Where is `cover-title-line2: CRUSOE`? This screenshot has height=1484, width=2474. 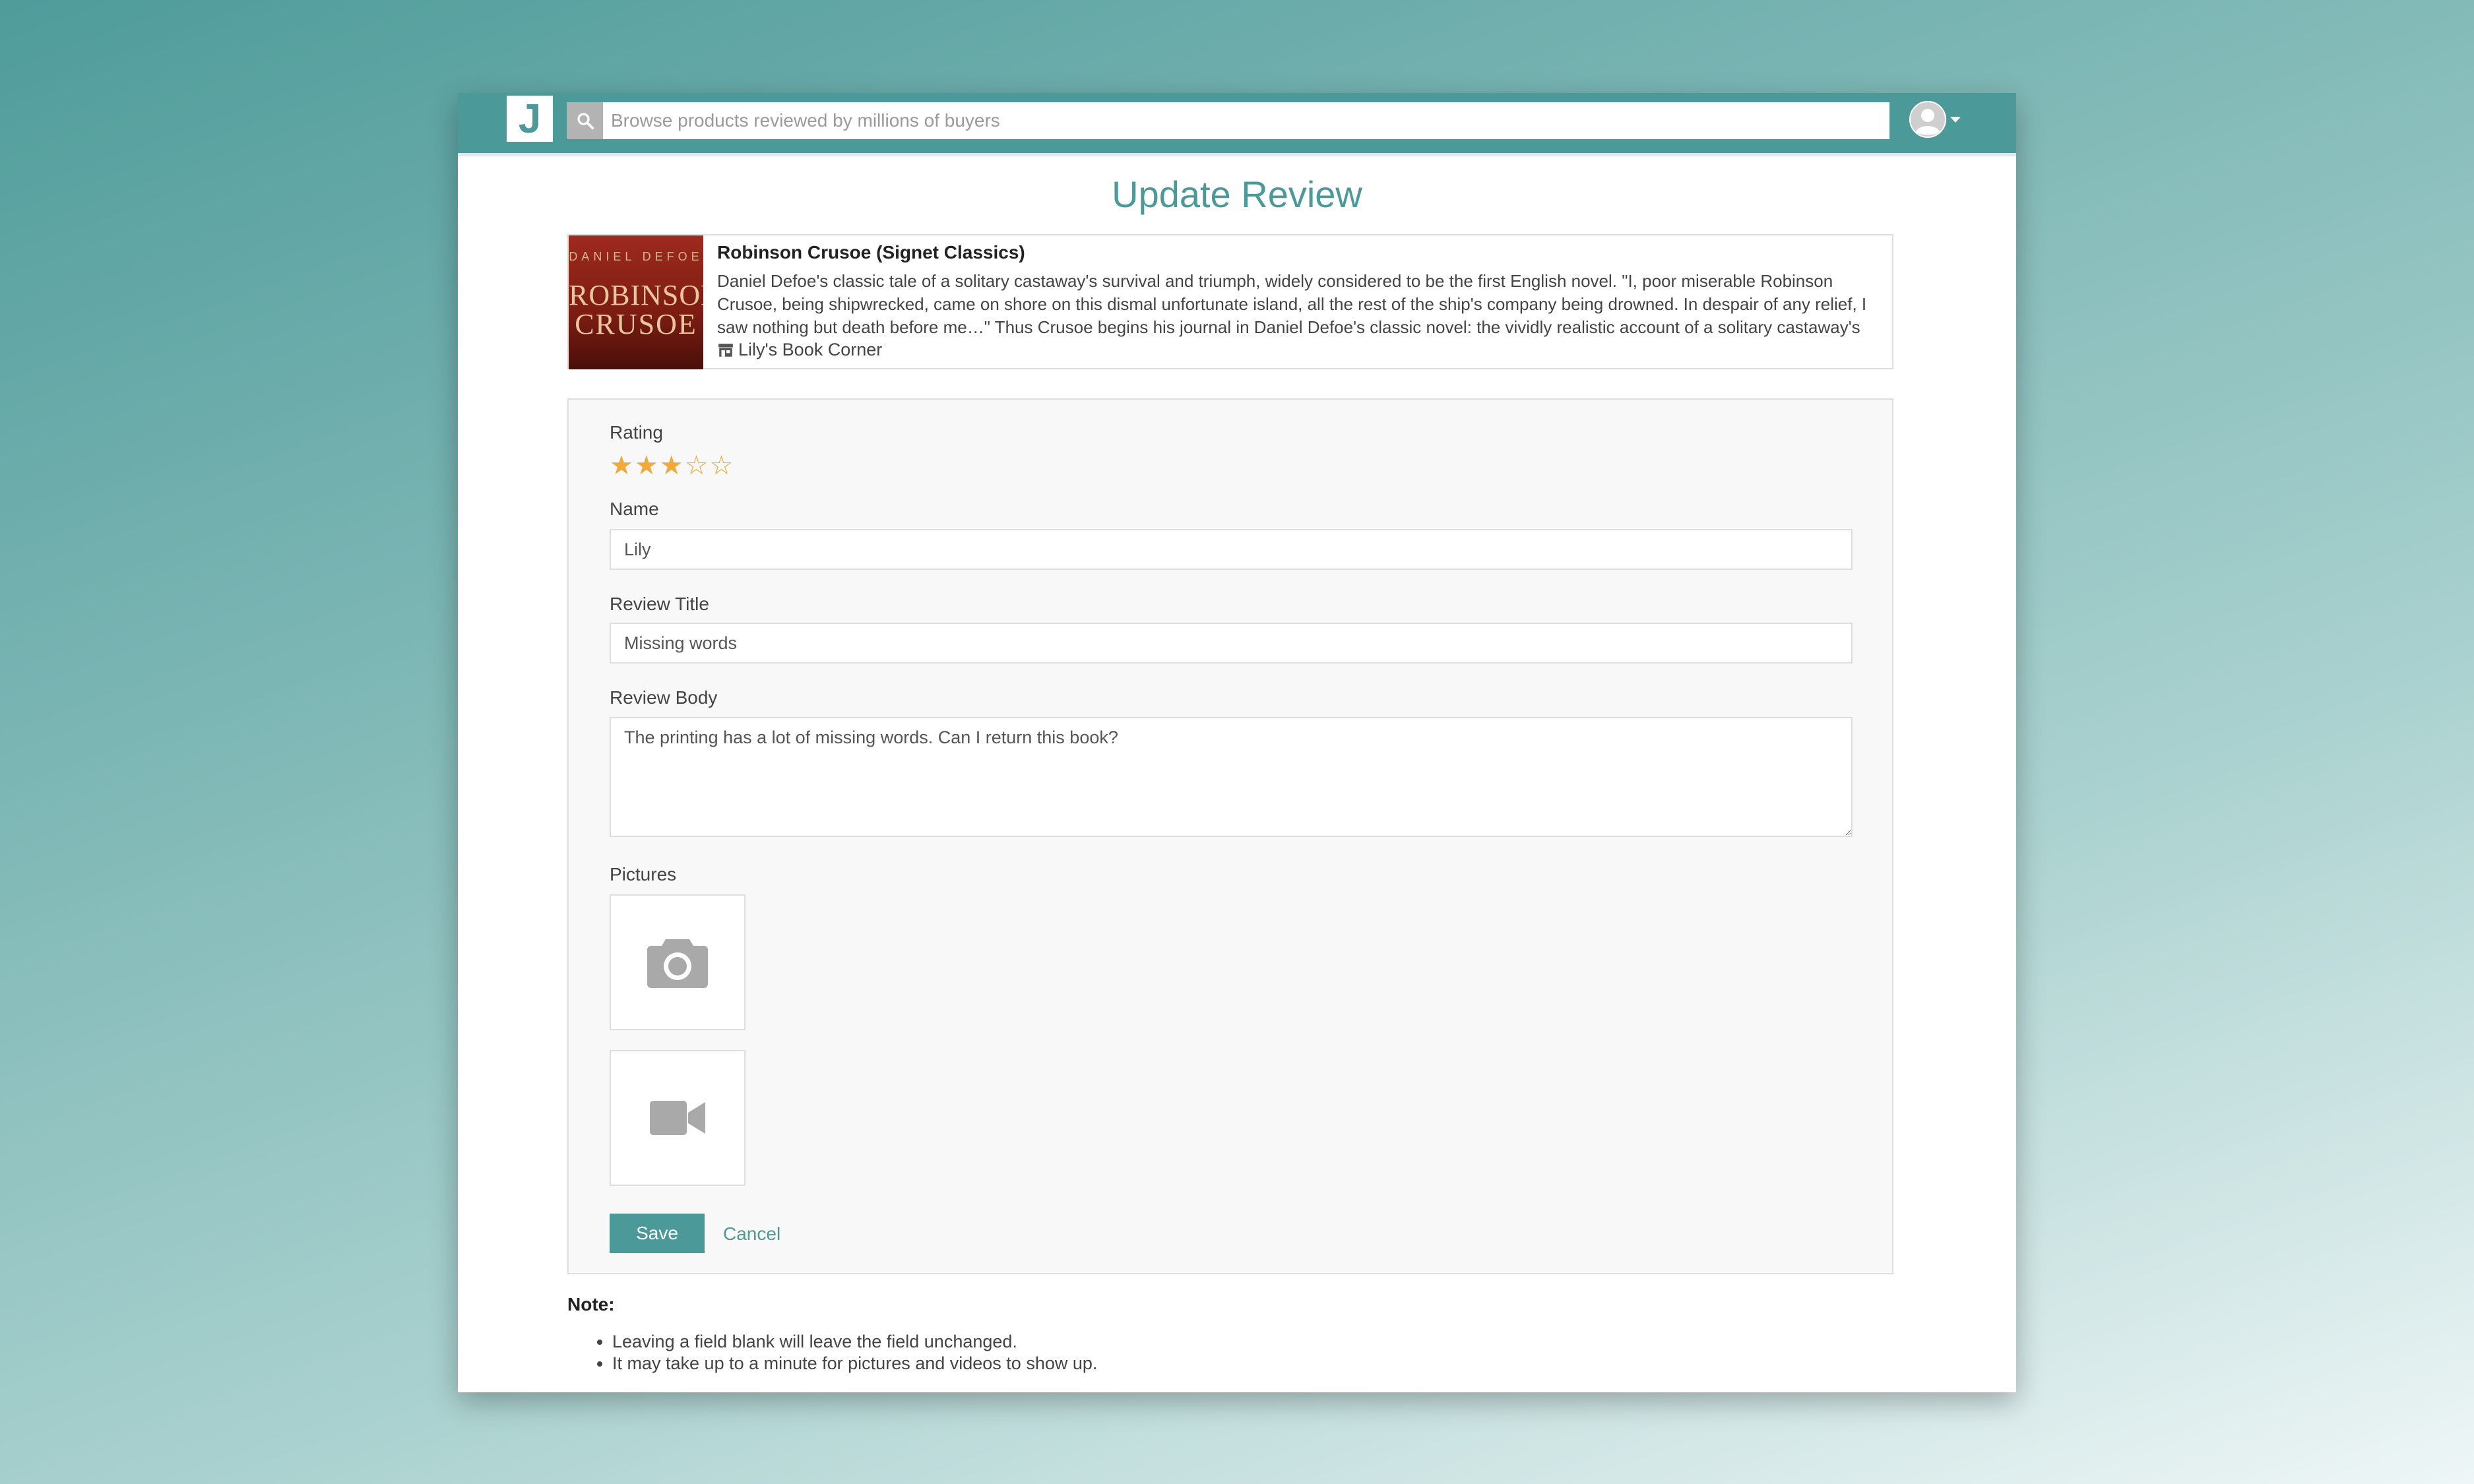 cover-title-line2: CRUSOE is located at coordinates (636, 324).